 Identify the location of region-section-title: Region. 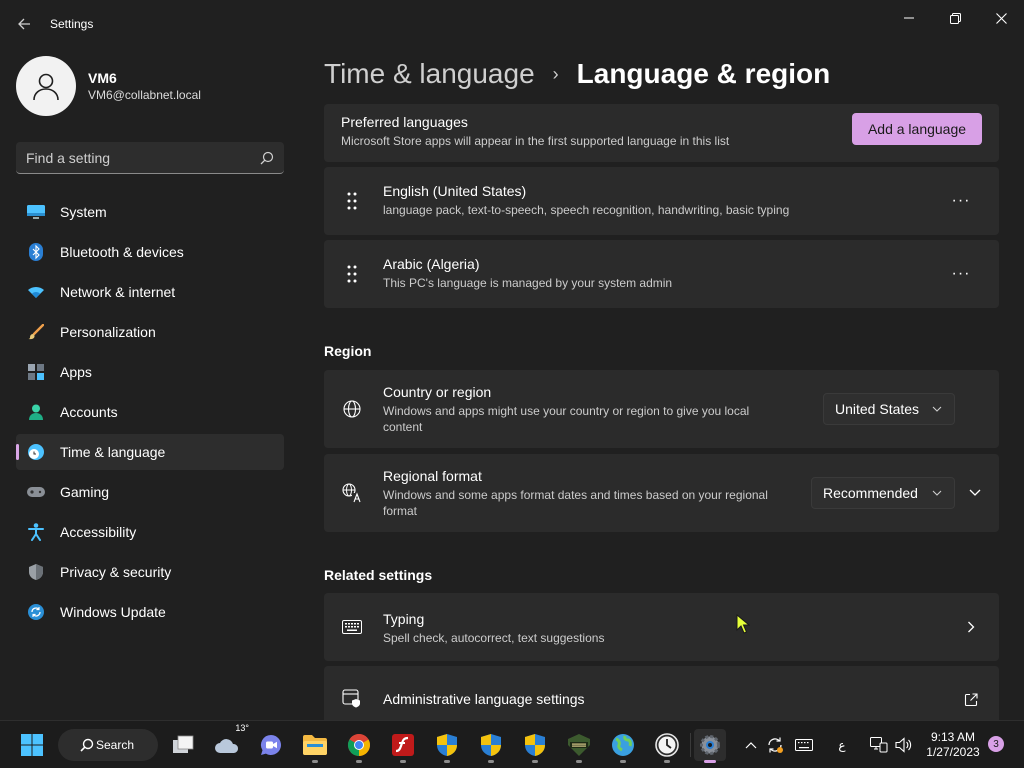
(348, 351).